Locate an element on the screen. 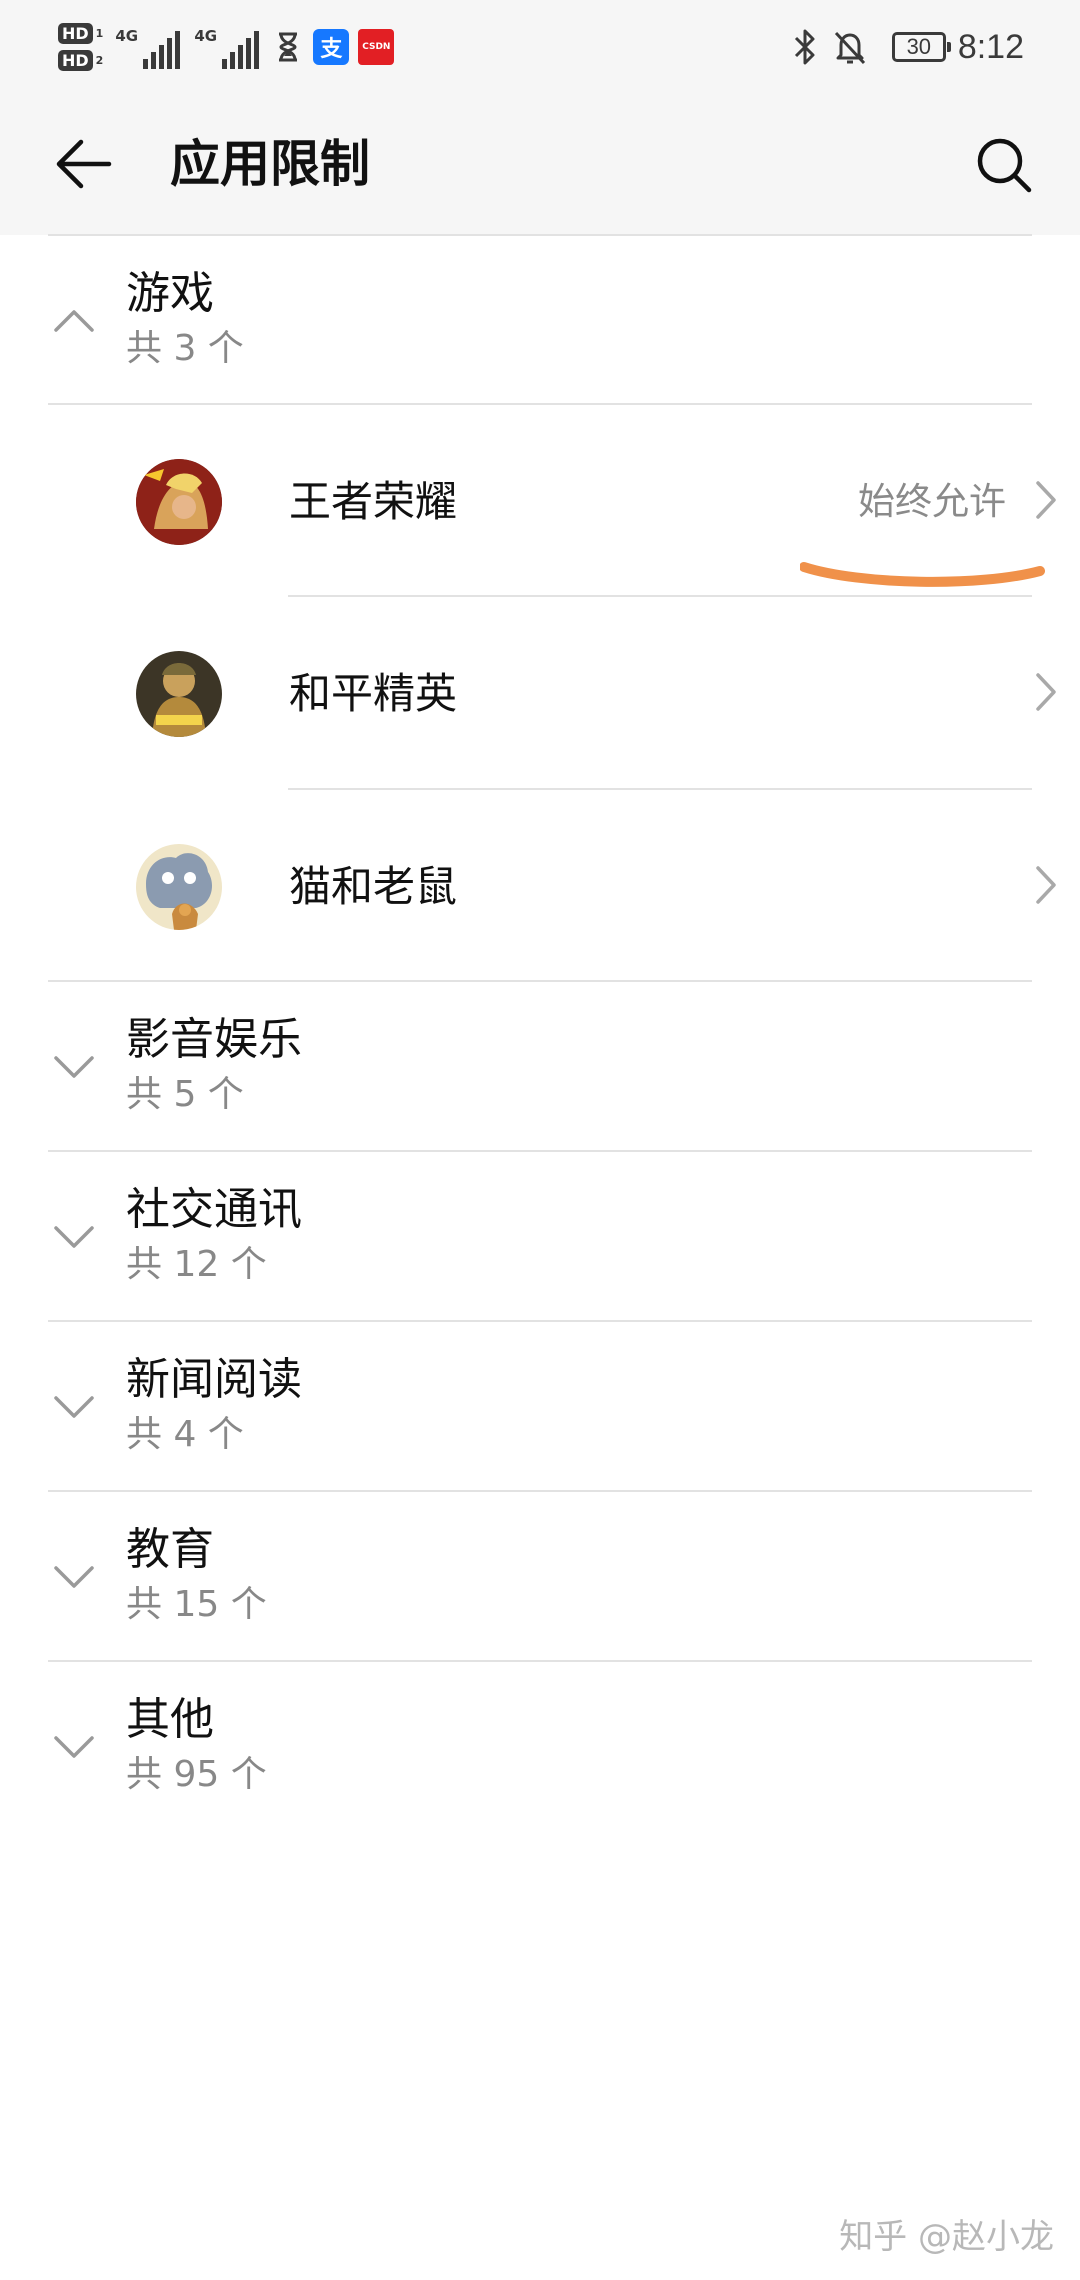 The height and width of the screenshot is (2280, 1080). app-row-tom-and-jerry: 猫和老鼠 is located at coordinates (540, 886).